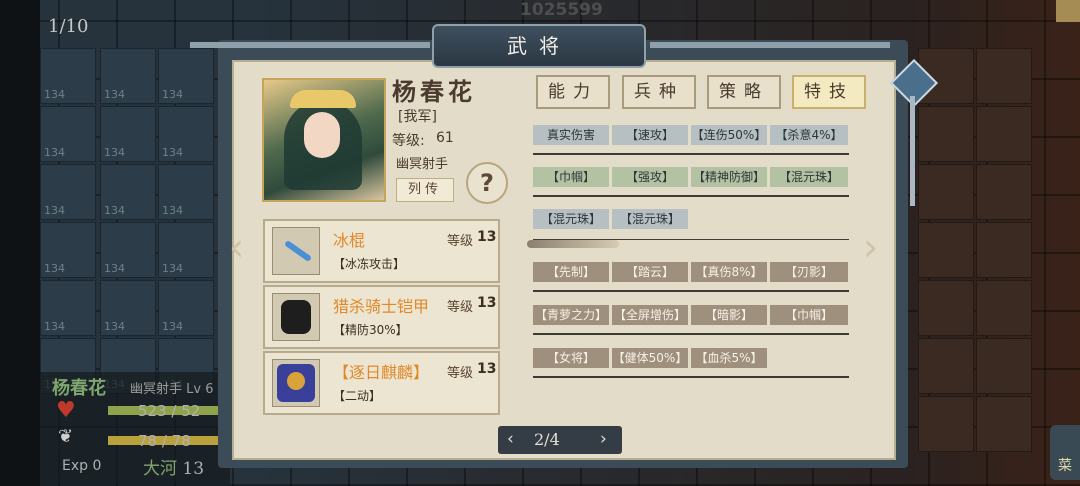 Image resolution: width=1080 pixels, height=486 pixels. What do you see at coordinates (659, 92) in the screenshot?
I see `tab-troops: 兵种` at bounding box center [659, 92].